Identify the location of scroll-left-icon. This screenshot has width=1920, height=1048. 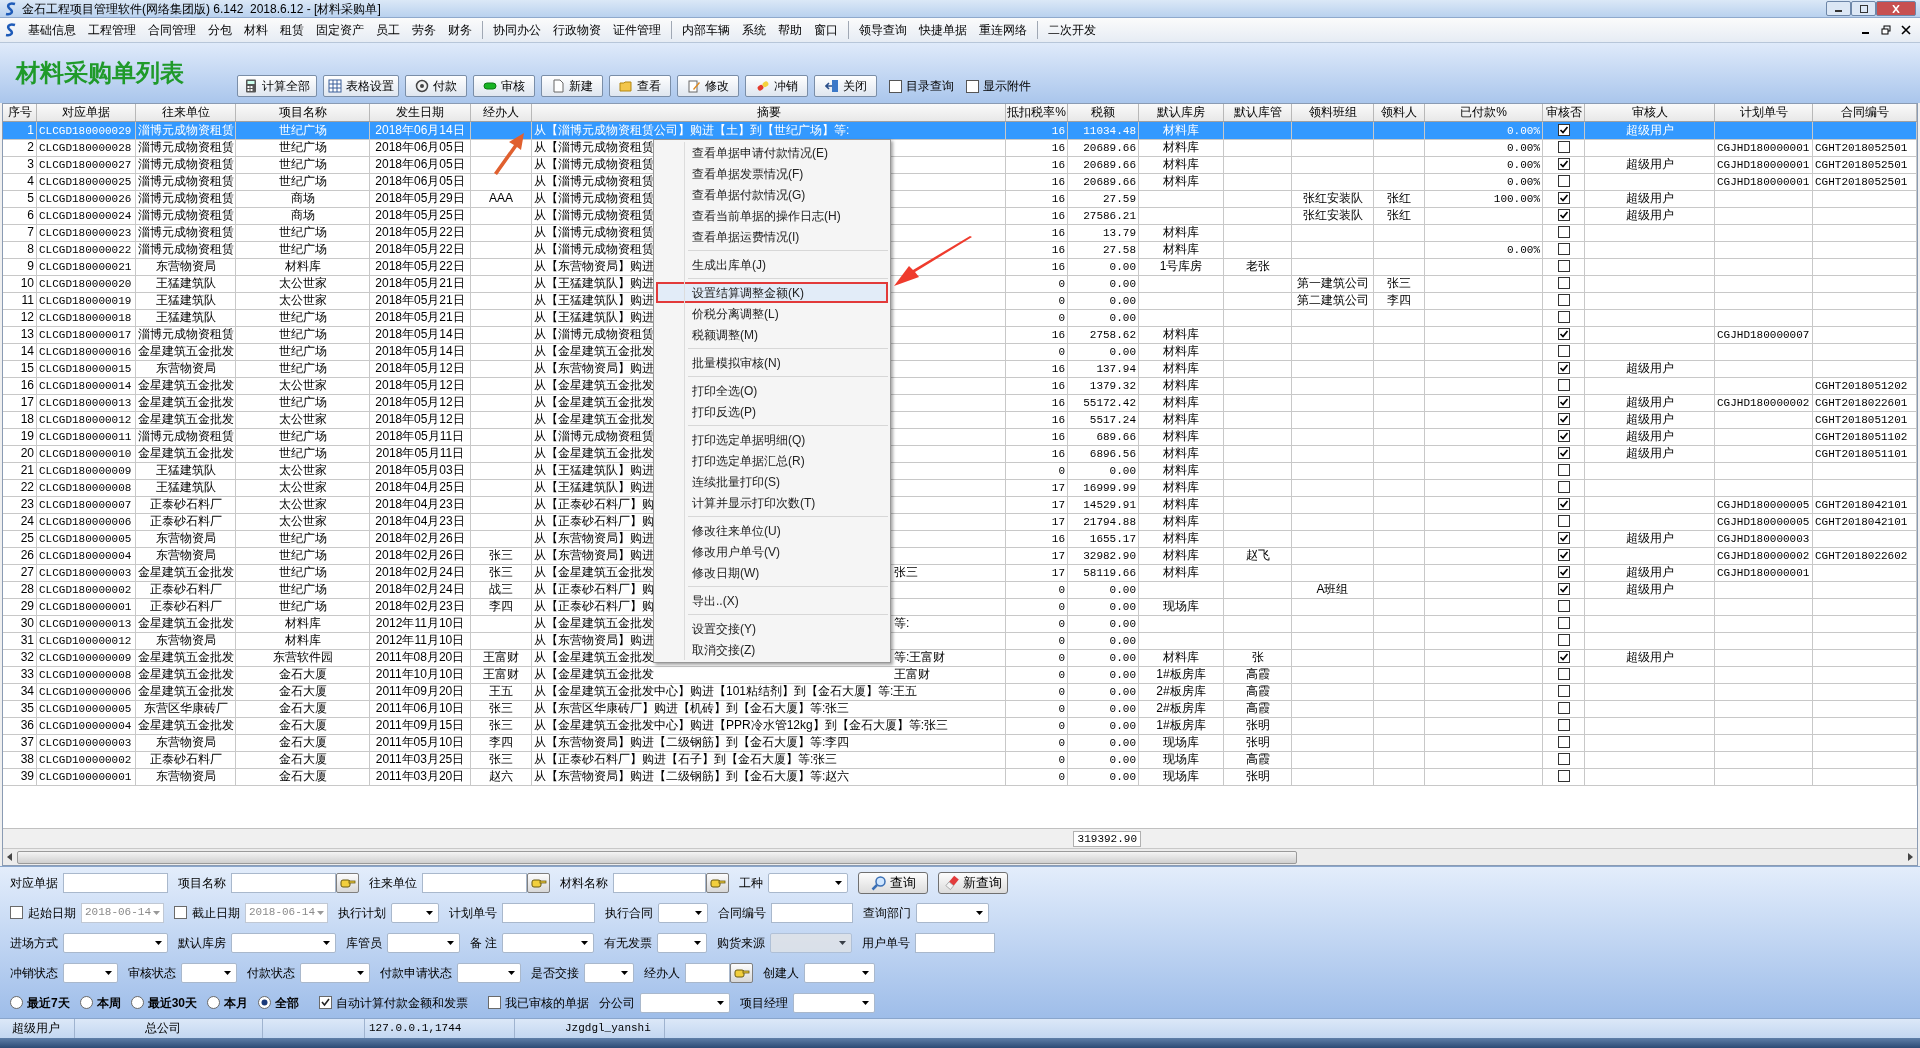
(10, 857).